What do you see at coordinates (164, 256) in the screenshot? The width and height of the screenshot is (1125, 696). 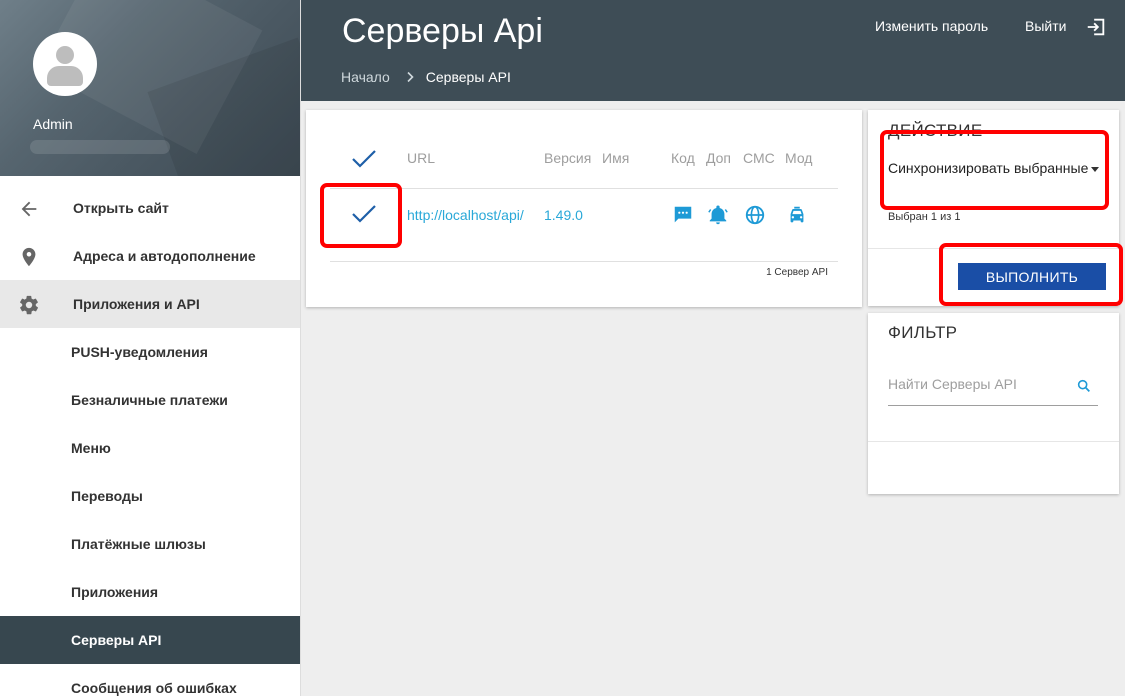 I see `sidebar-item-label: Адреса и автодополнение` at bounding box center [164, 256].